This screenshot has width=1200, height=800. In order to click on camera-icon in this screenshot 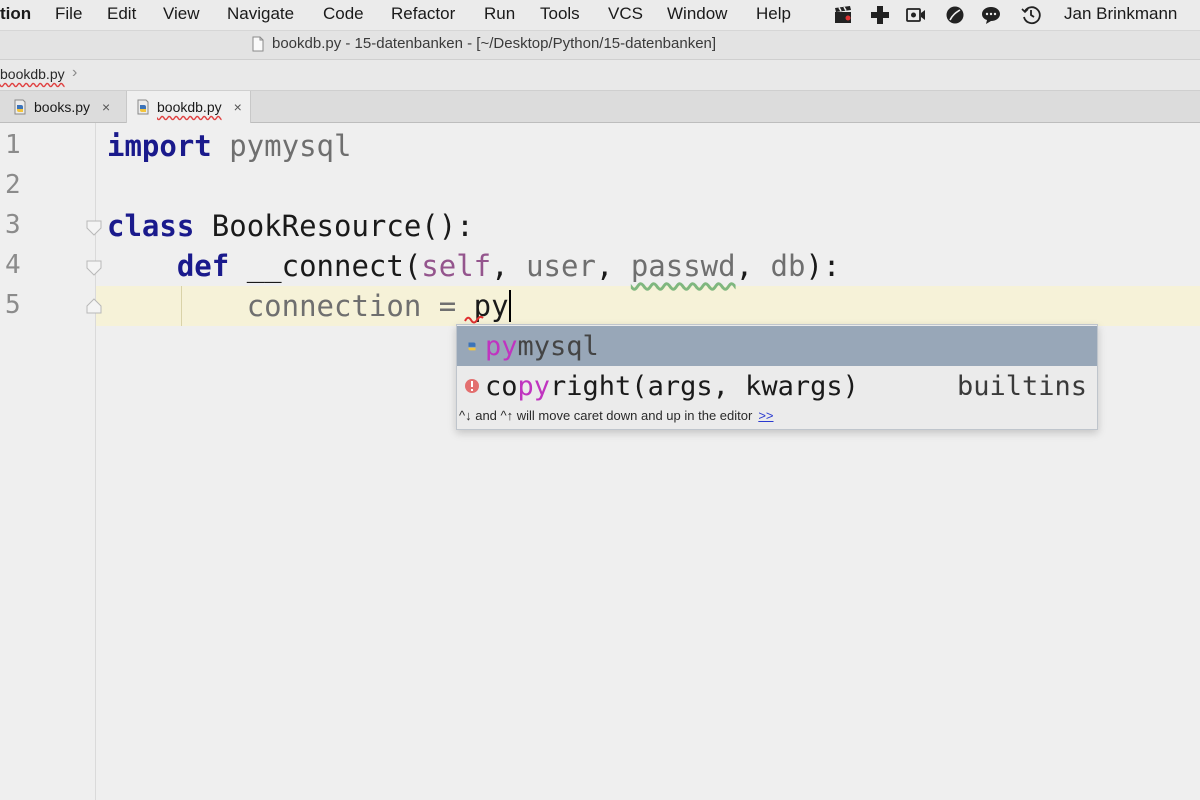, I will do `click(916, 15)`.